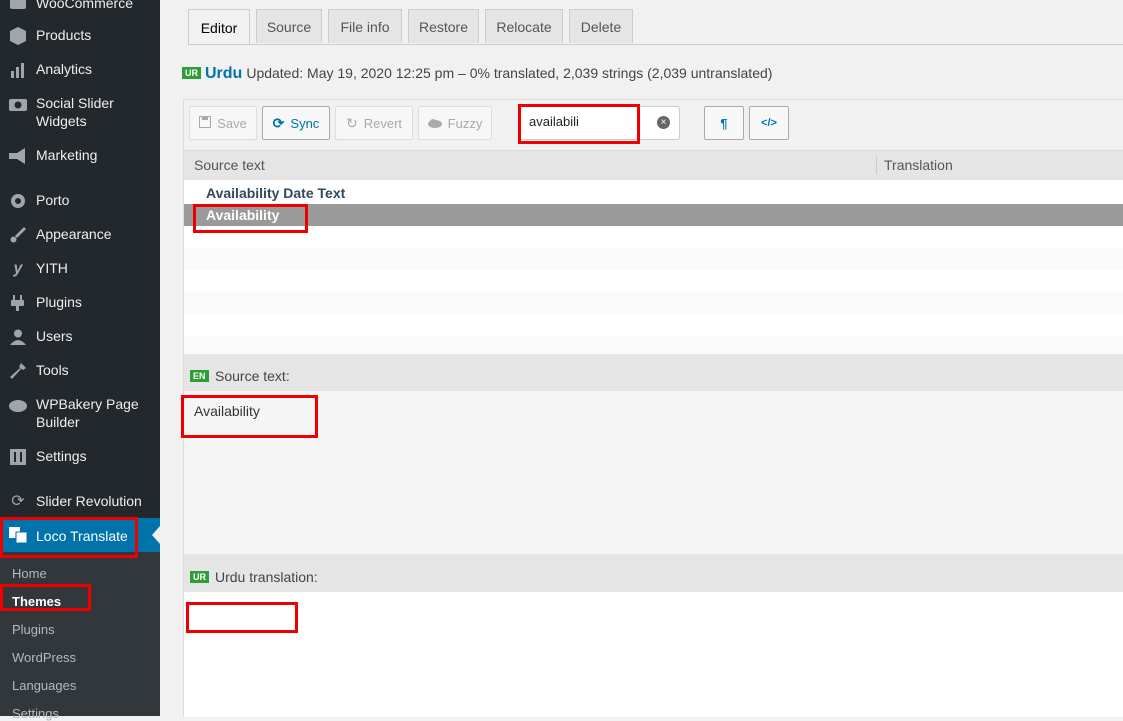  I want to click on menu-label: Plugins, so click(59, 302).